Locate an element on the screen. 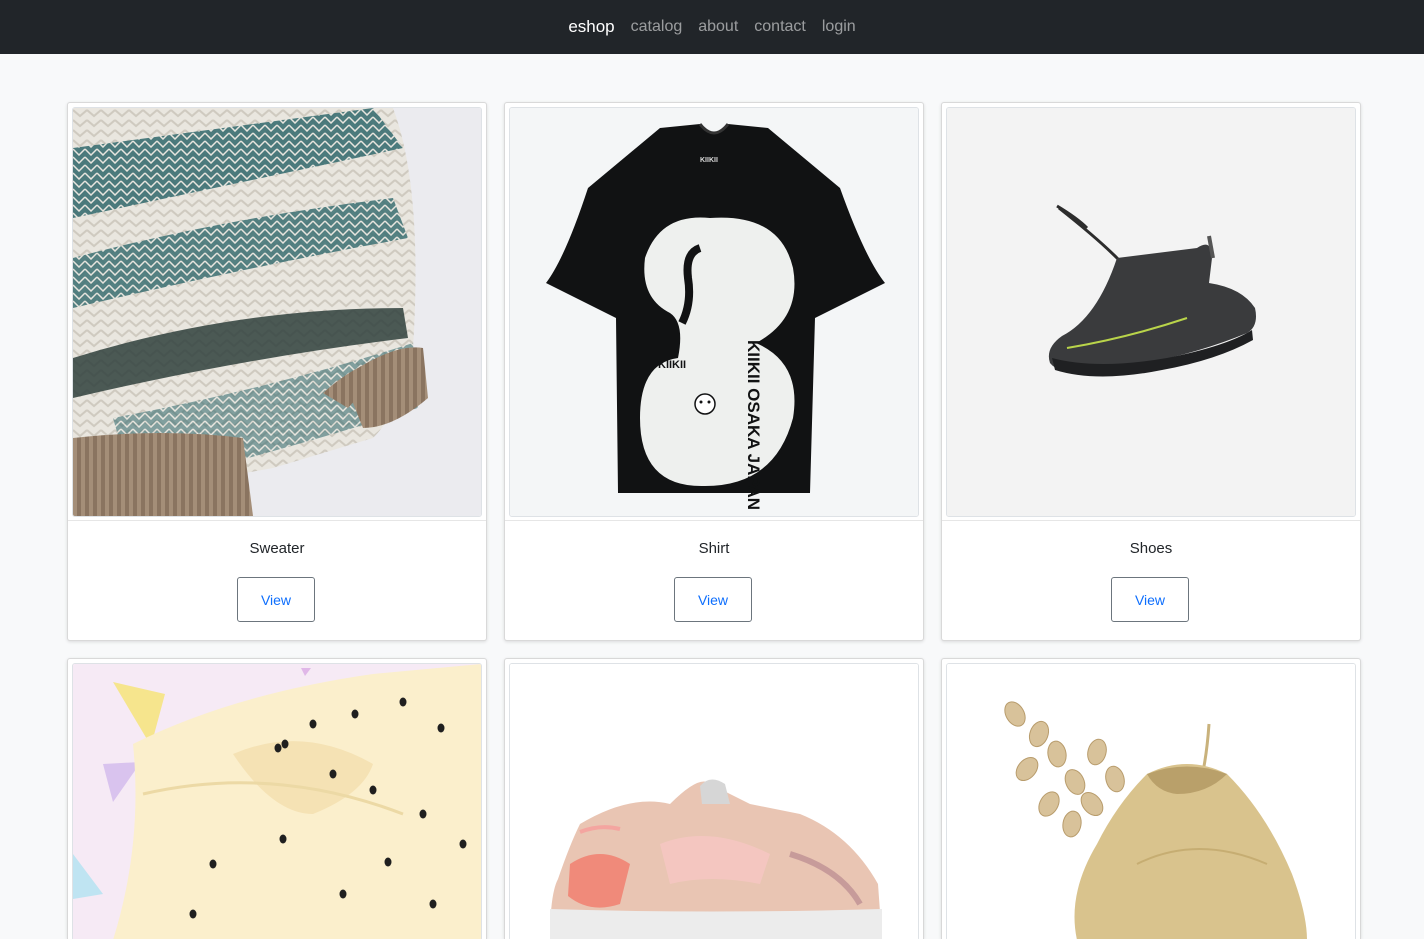 The height and width of the screenshot is (939, 1424). product-image-shoes is located at coordinates (1151, 312).